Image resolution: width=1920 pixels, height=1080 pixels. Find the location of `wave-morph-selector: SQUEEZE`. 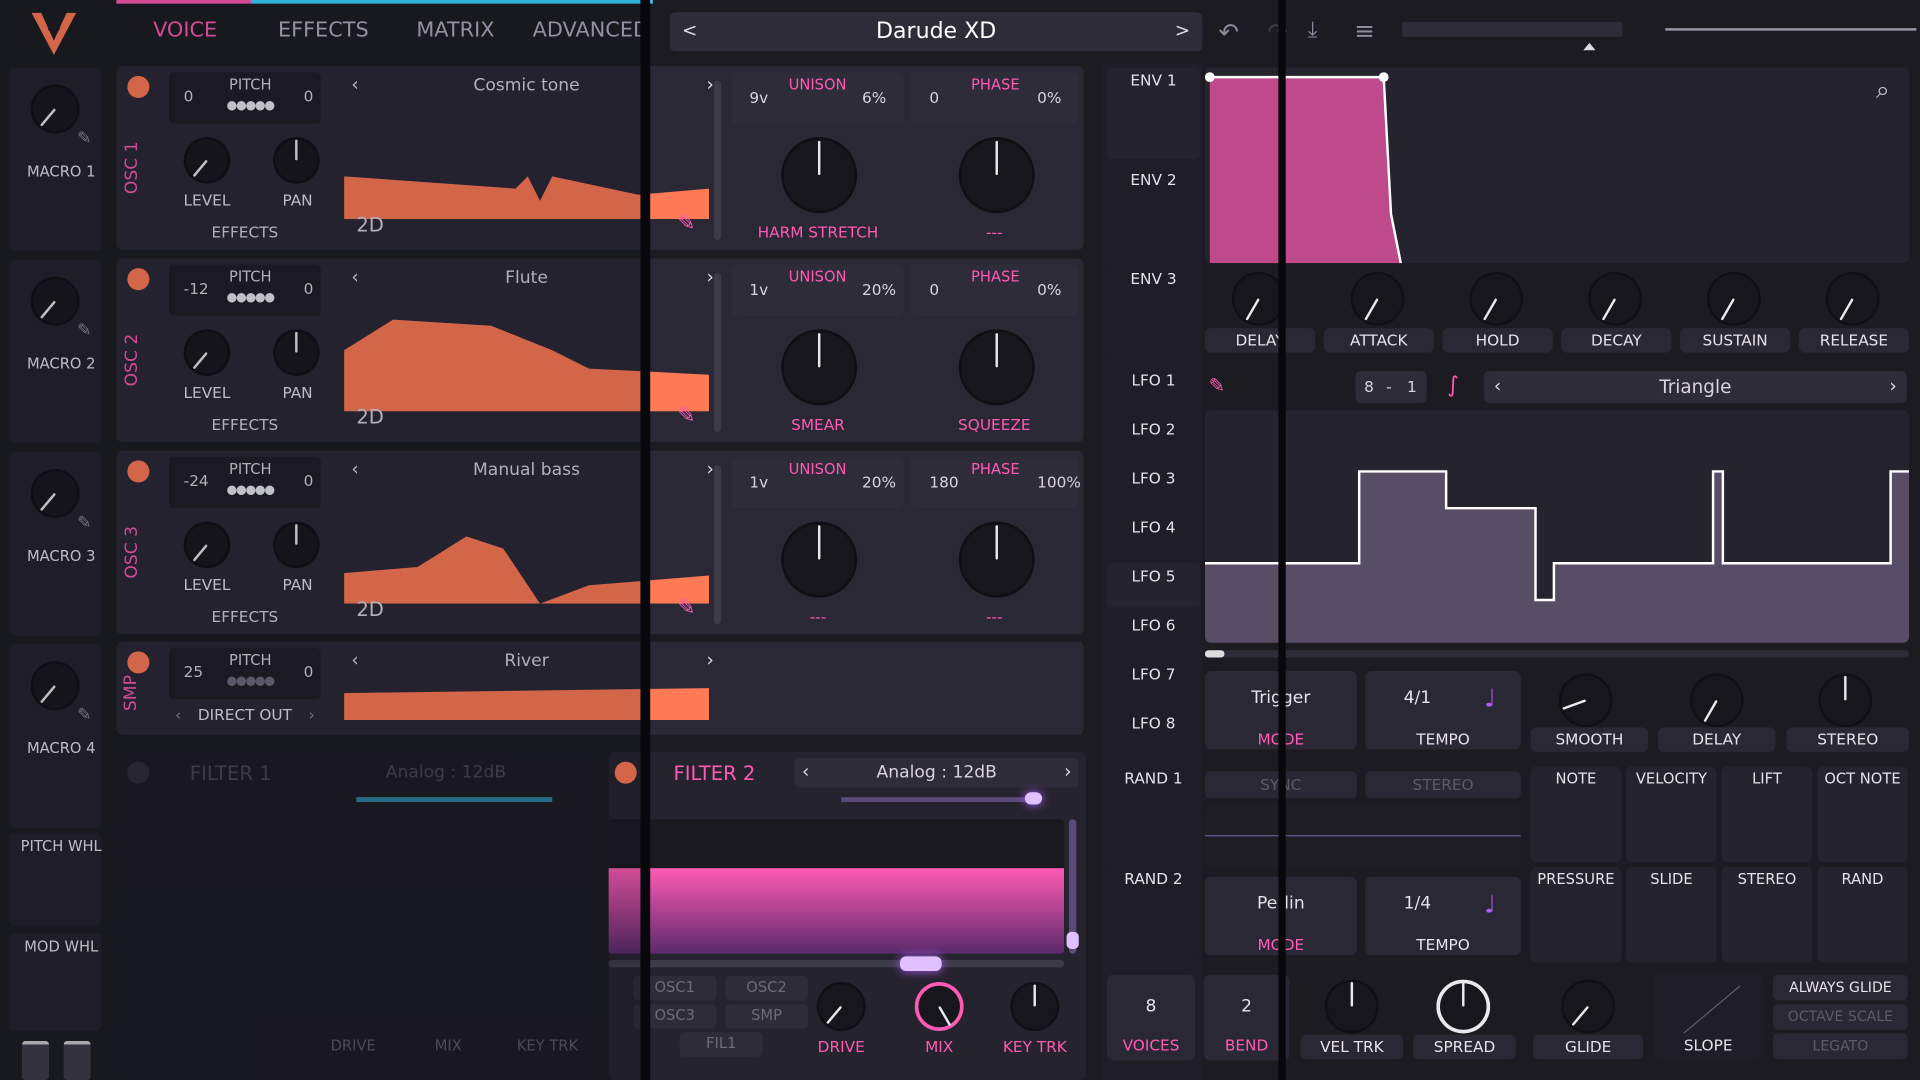

wave-morph-selector: SQUEEZE is located at coordinates (994, 424).